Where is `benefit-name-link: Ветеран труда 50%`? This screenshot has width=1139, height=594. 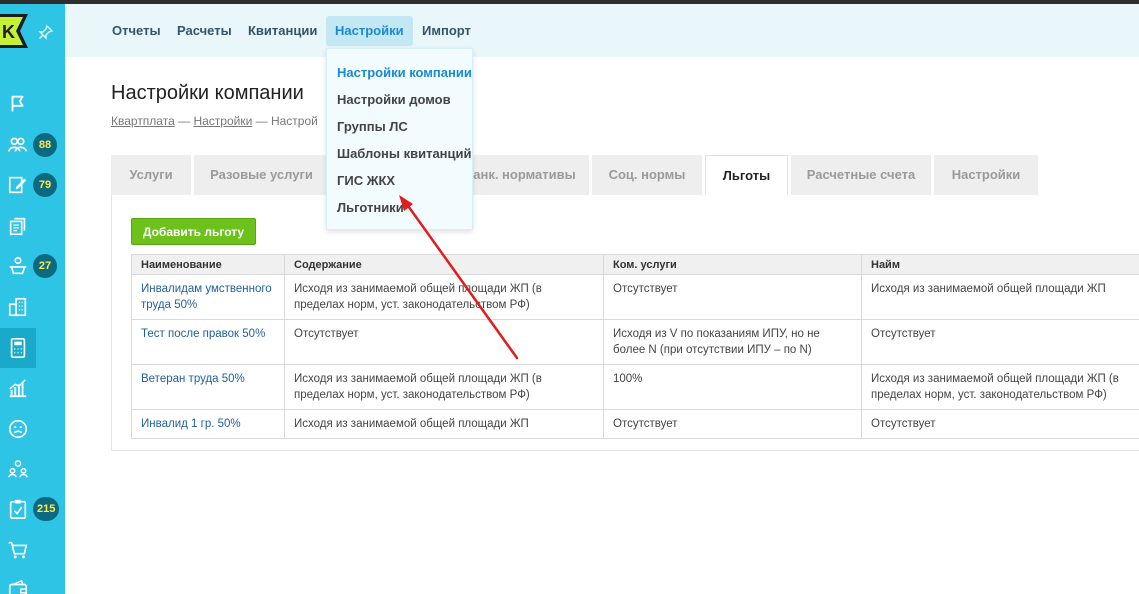 benefit-name-link: Ветеран труда 50% is located at coordinates (208, 387).